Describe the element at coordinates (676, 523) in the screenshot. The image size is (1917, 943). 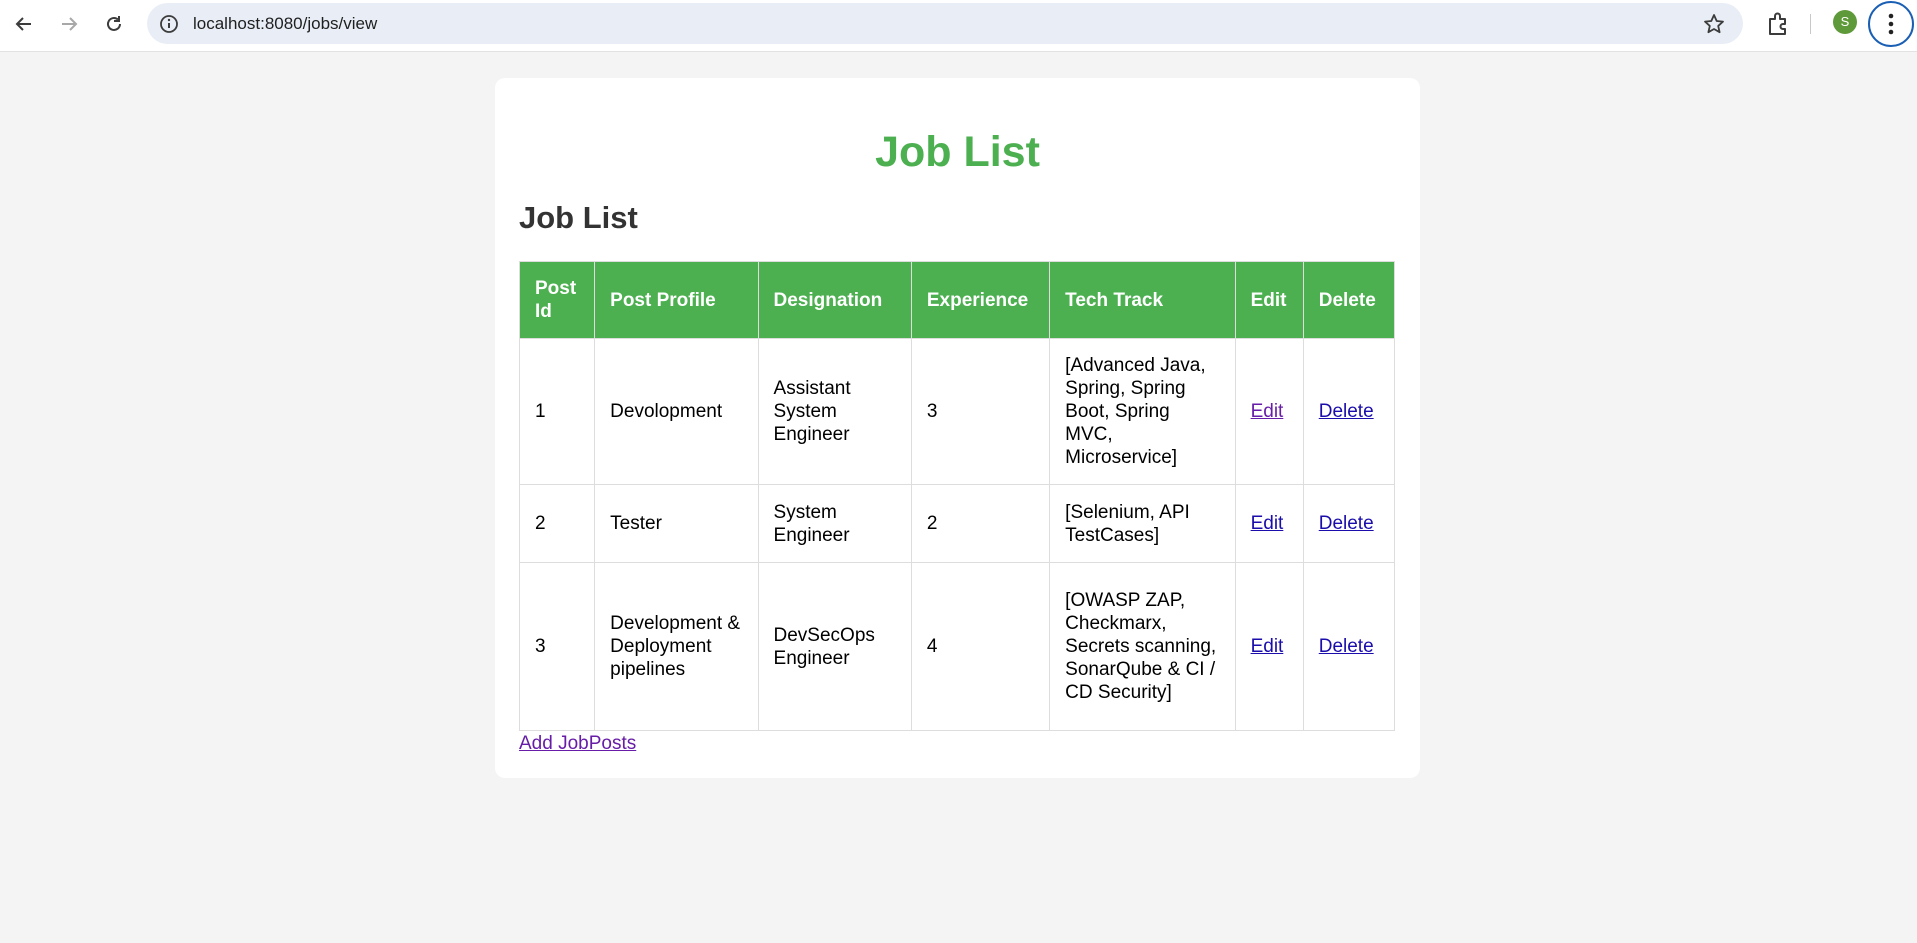
I see `cell-post-profile: Tester` at that location.